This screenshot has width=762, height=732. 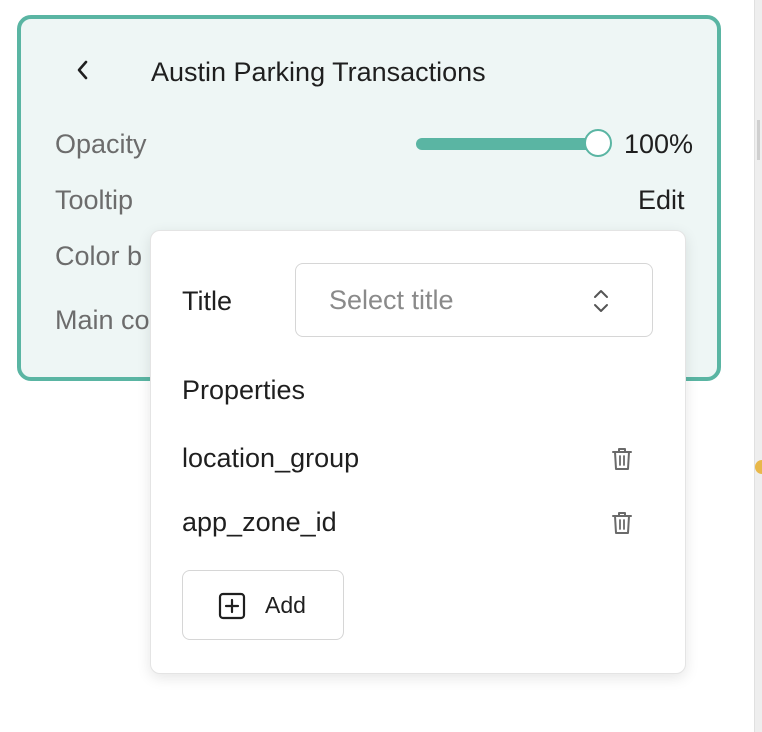 I want to click on color-by-label: Color b, so click(x=99, y=256).